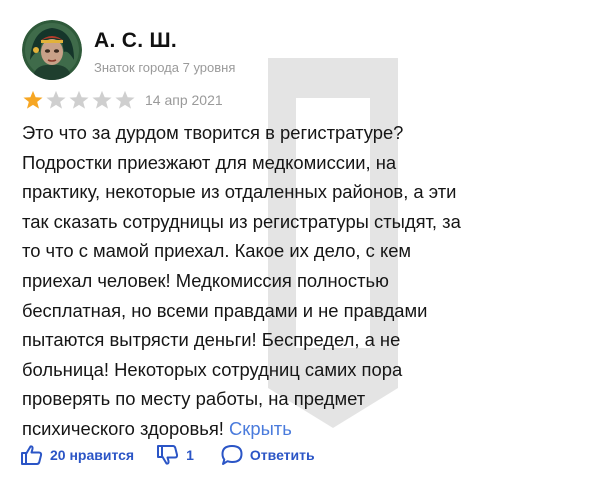  I want to click on review-actions: 20 нравится 1 Ответить, so click(167, 455).